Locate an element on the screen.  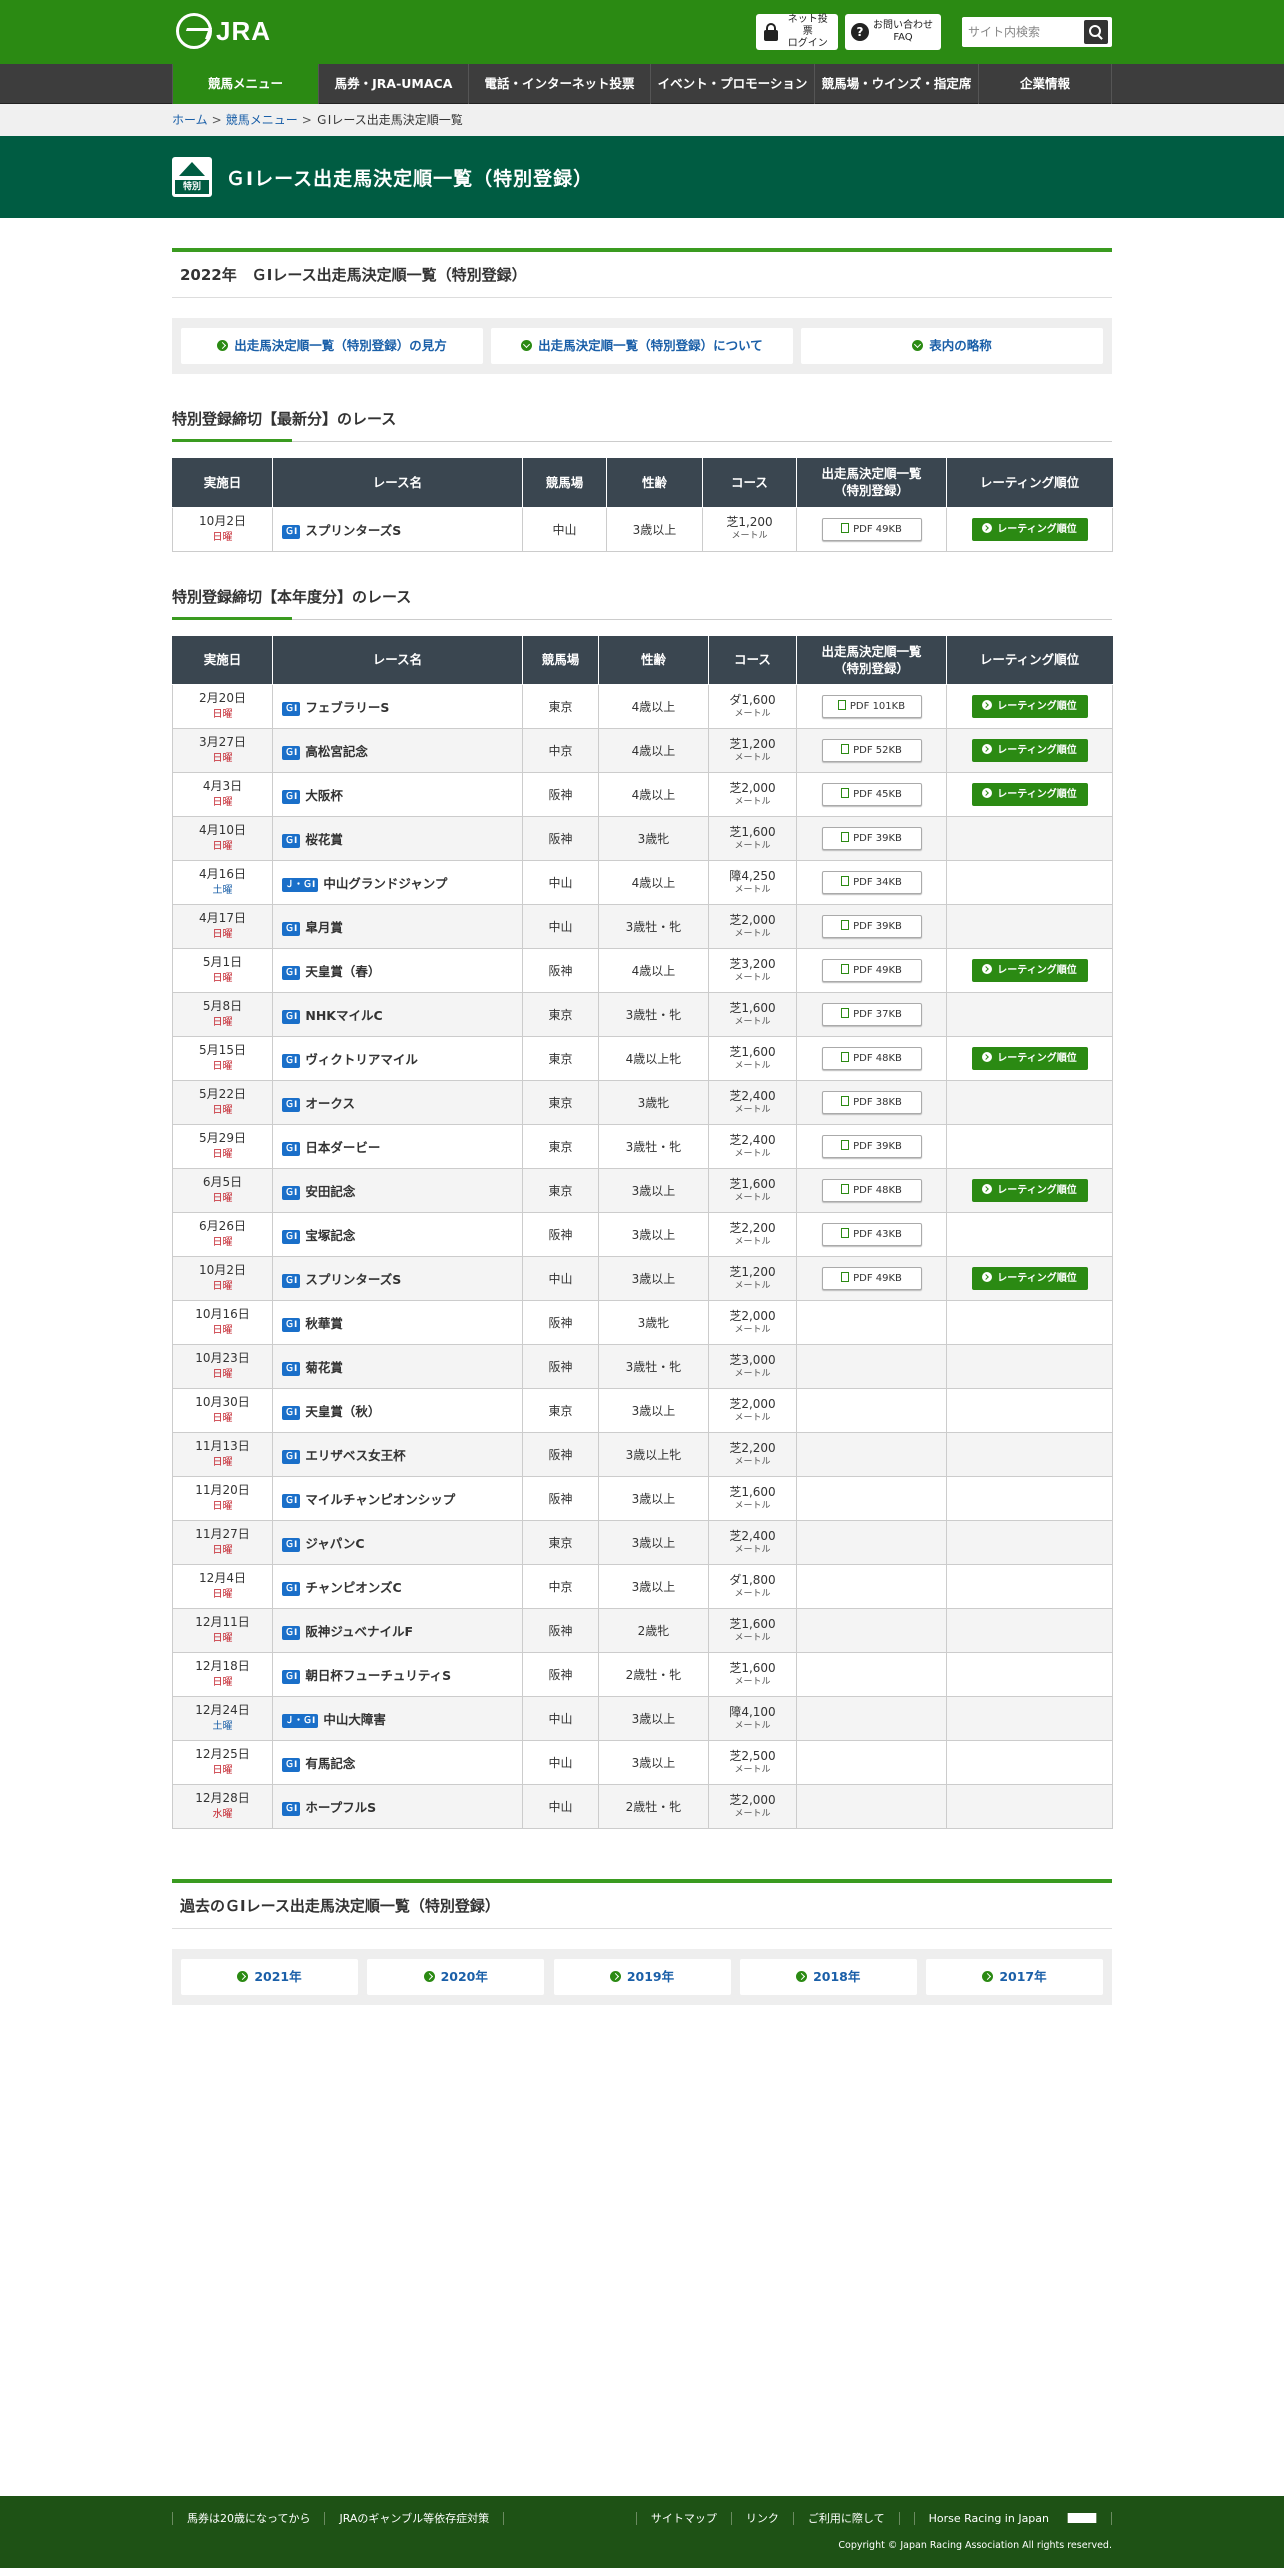
pdf-button: PDF 52KB is located at coordinates (871, 750).